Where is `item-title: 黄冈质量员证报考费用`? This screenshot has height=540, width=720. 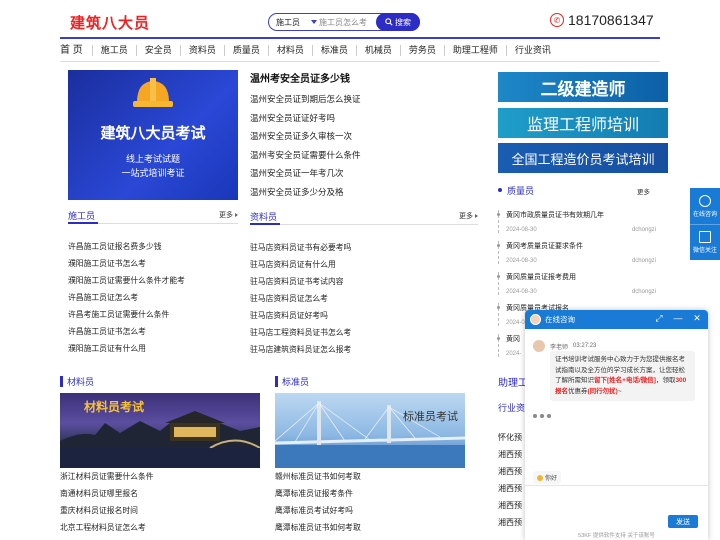
item-title: 黄冈质量员证报考费用 is located at coordinates (582, 277).